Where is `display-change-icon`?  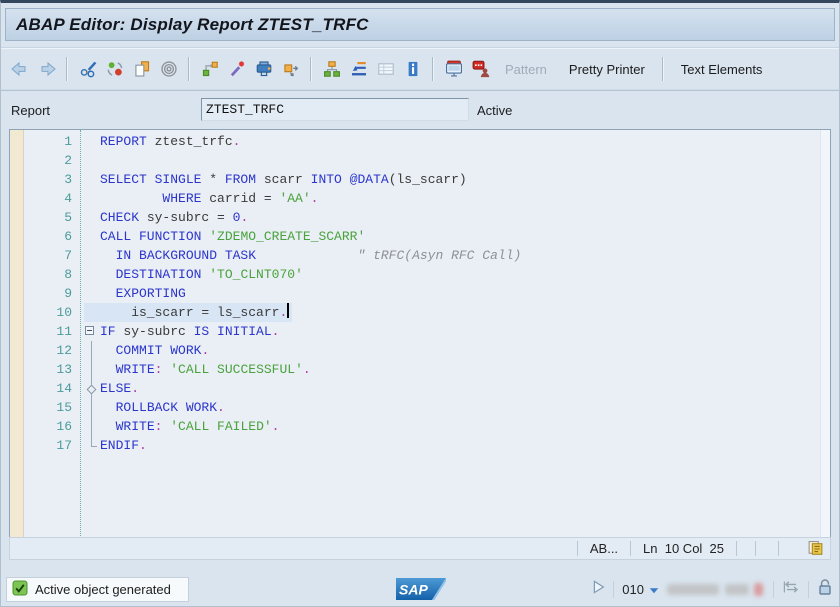 display-change-icon is located at coordinates (87, 69).